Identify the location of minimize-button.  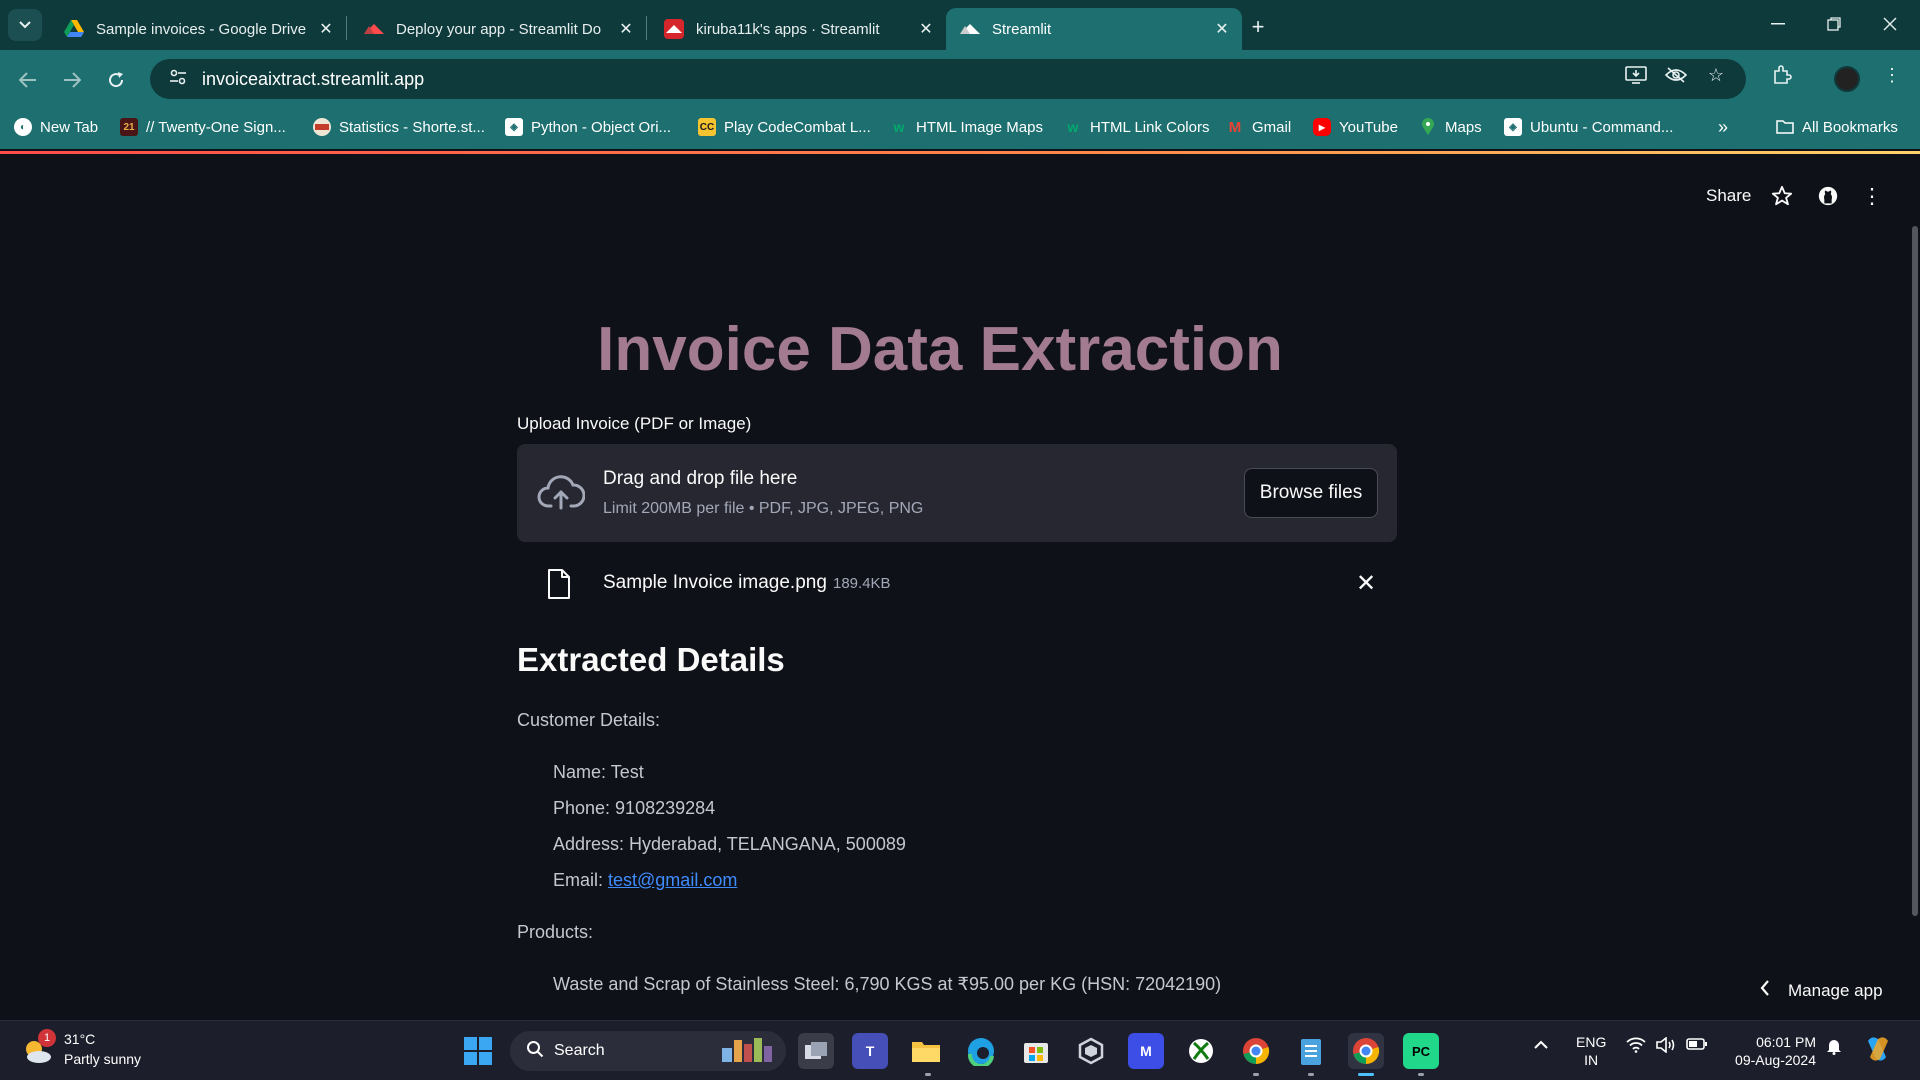
(1778, 24).